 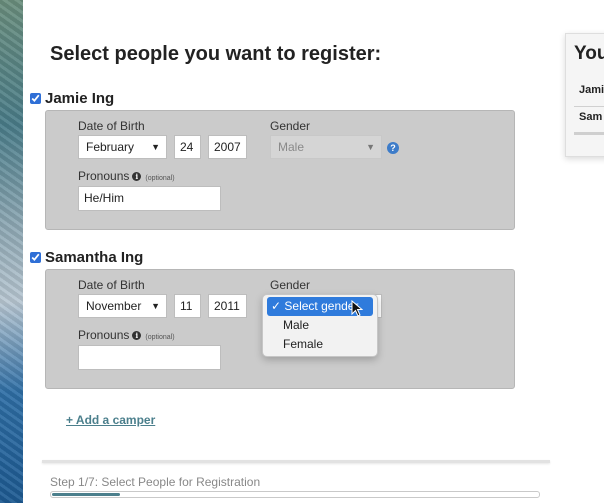 I want to click on gender-select: Male ▼, so click(x=326, y=147).